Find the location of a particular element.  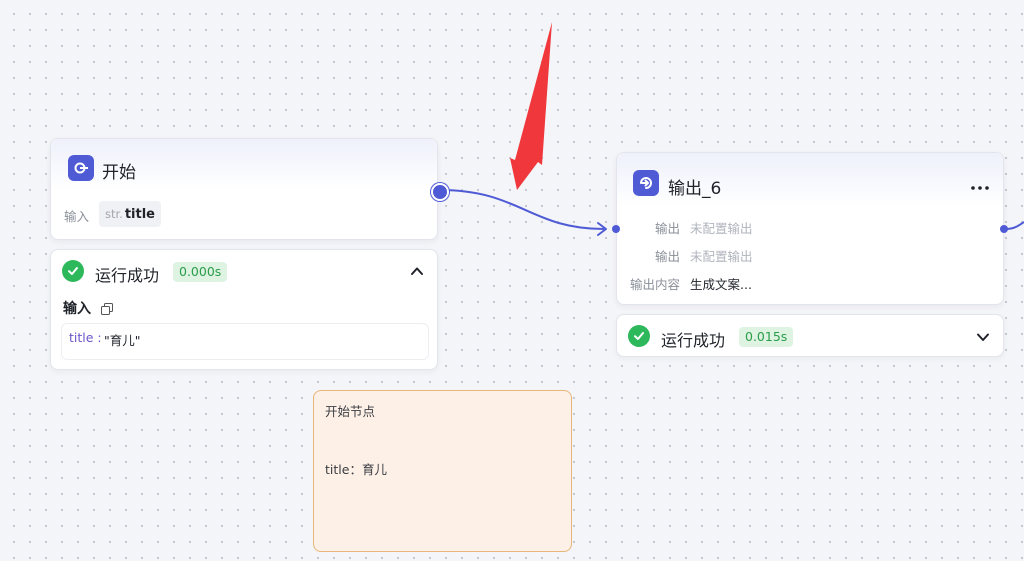

start-output-port is located at coordinates (440, 192).